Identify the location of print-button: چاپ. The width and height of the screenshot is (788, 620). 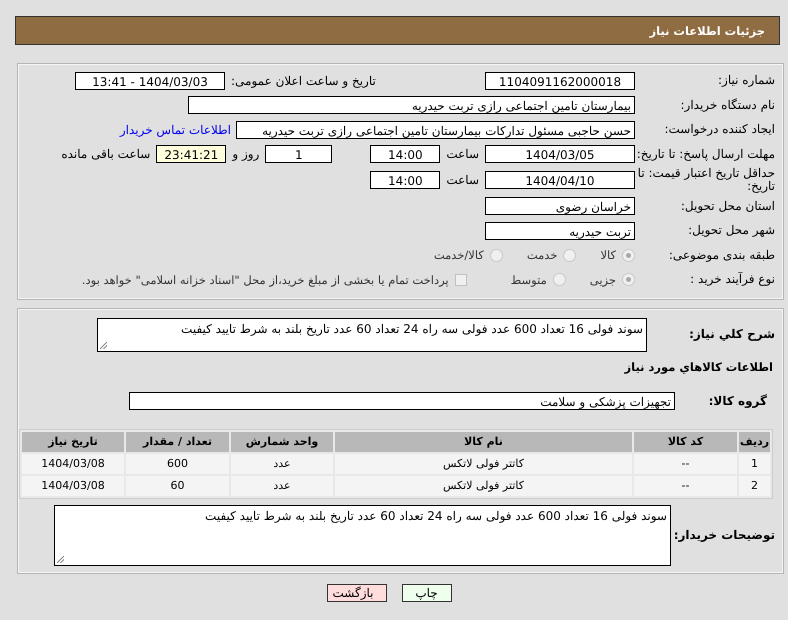
(427, 593).